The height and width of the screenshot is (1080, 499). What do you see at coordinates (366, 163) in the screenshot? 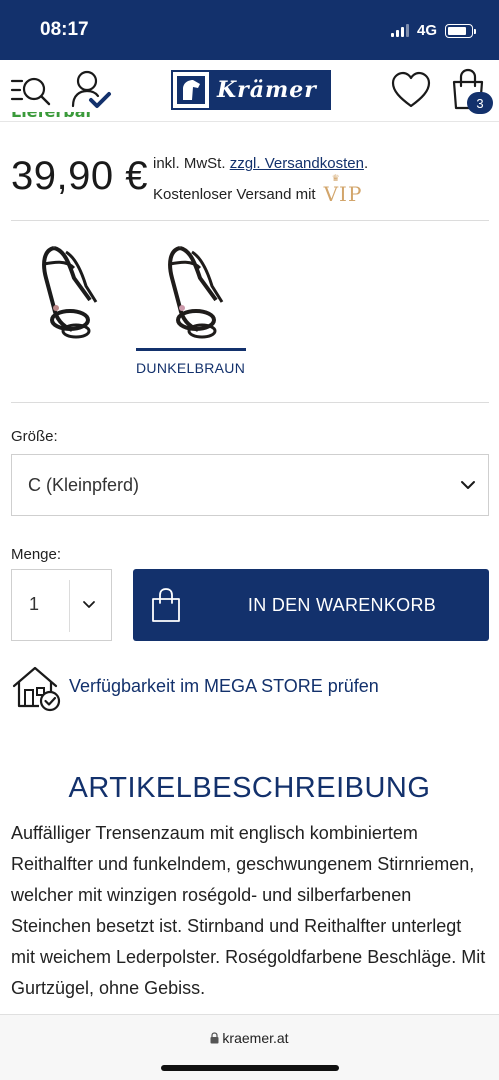
I see `tax-suffix: .` at bounding box center [366, 163].